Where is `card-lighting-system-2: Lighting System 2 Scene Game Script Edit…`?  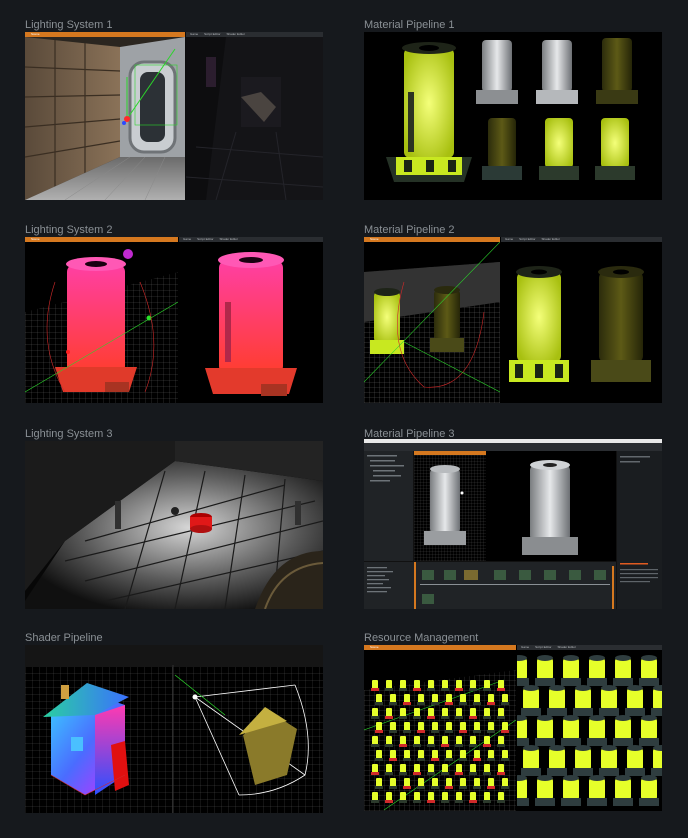
card-lighting-system-2: Lighting System 2 Scene Game Script Edit… is located at coordinates (174, 314).